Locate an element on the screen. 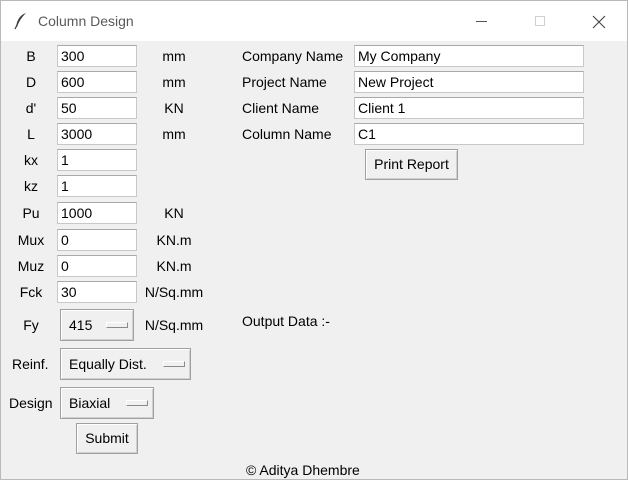 This screenshot has width=628, height=480. unit-l: mm is located at coordinates (174, 134).